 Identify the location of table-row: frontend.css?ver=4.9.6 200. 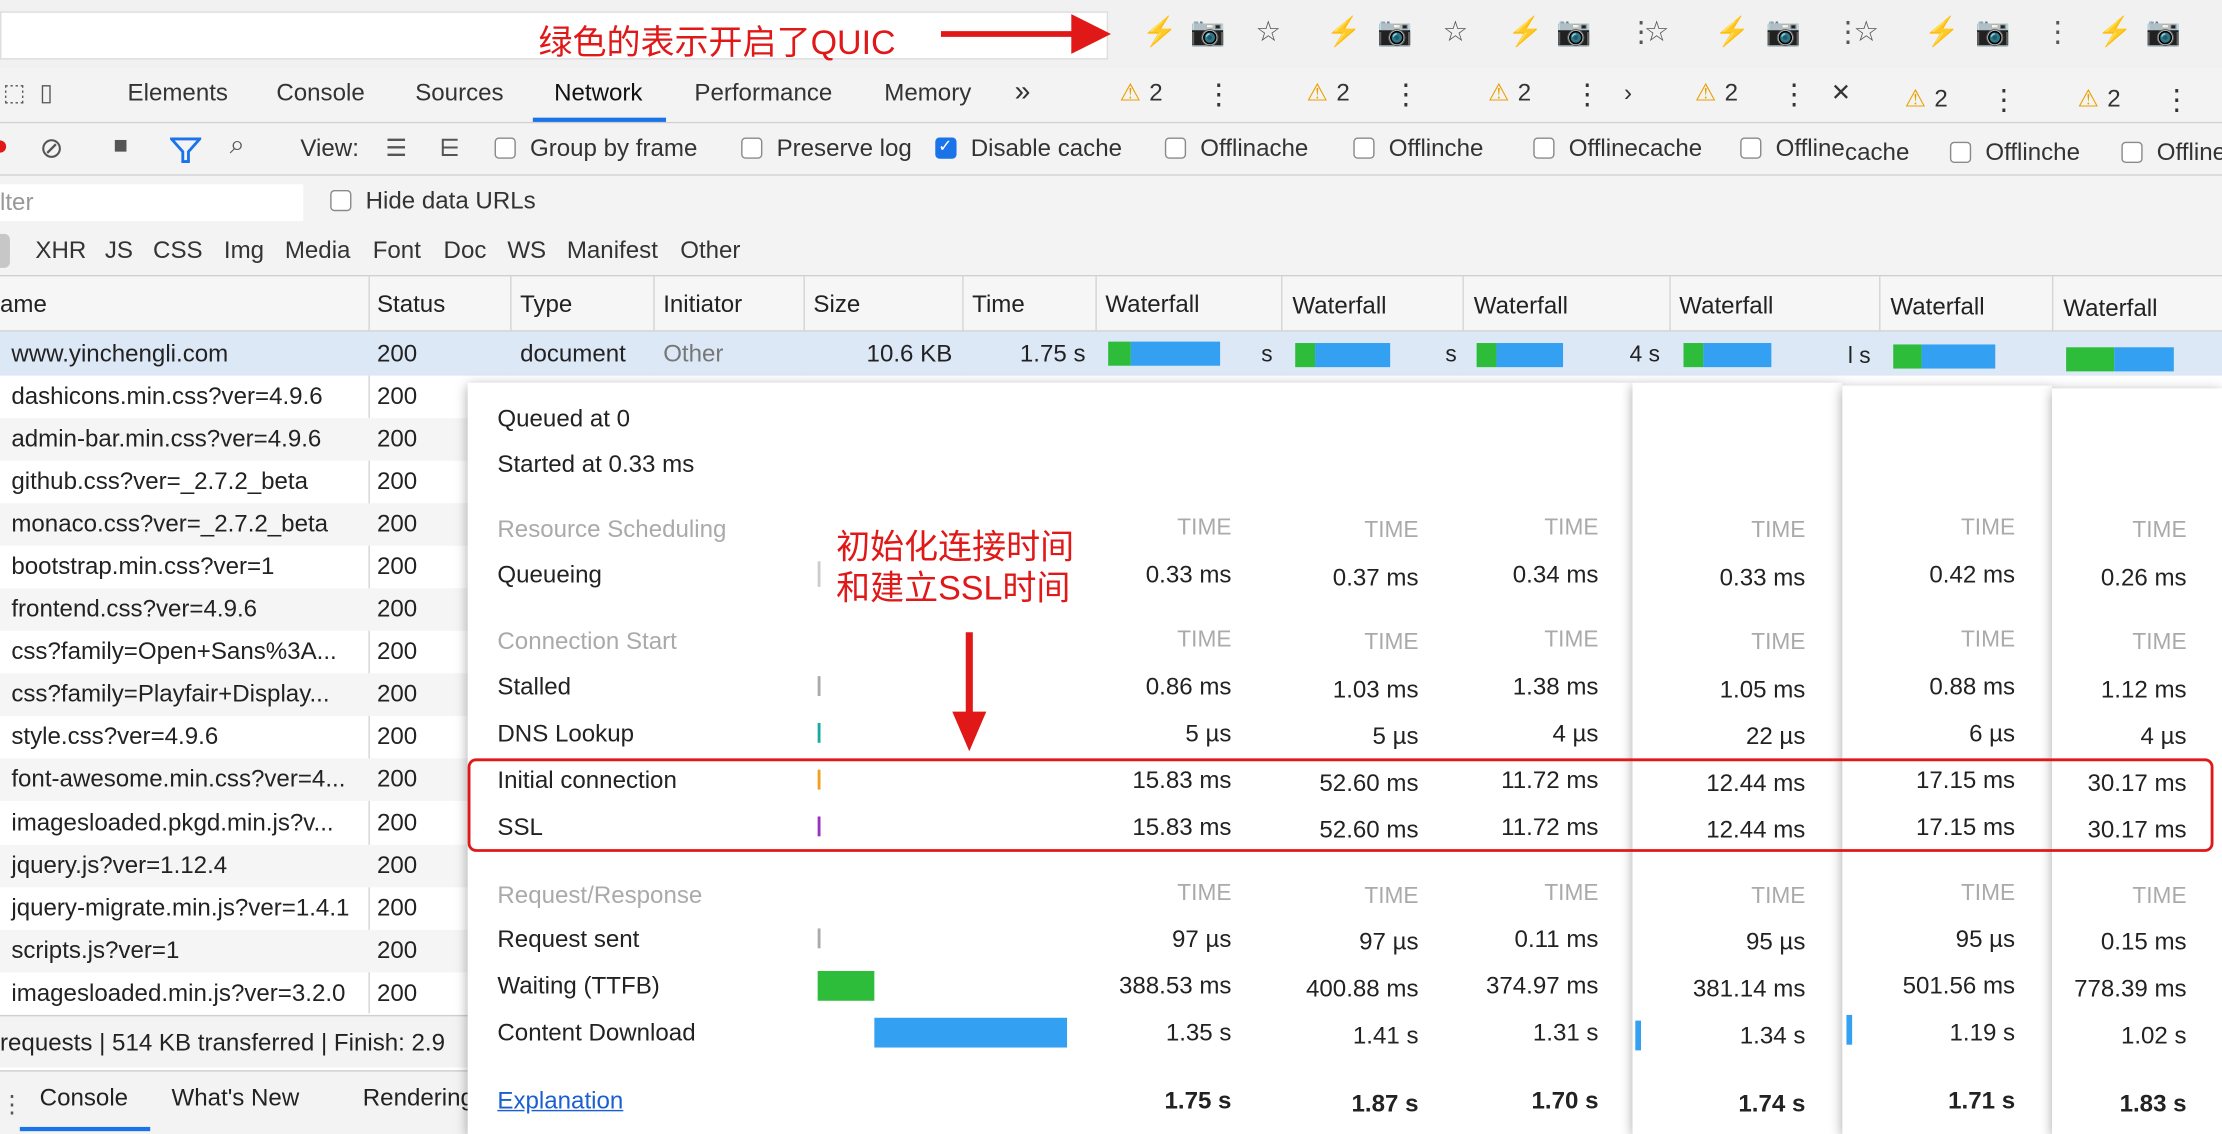
(234, 609).